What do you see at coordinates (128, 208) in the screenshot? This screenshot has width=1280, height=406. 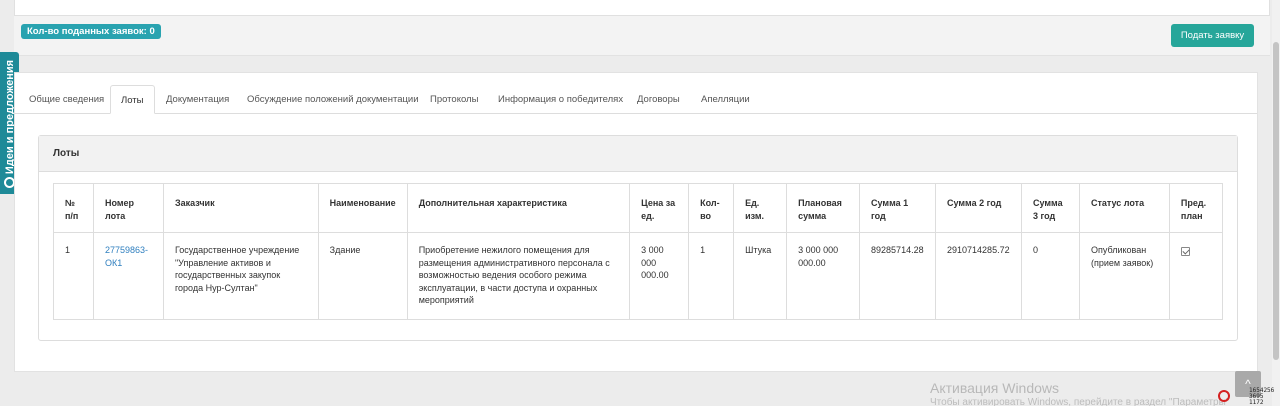 I see `column-header-lot-number: Номер лота` at bounding box center [128, 208].